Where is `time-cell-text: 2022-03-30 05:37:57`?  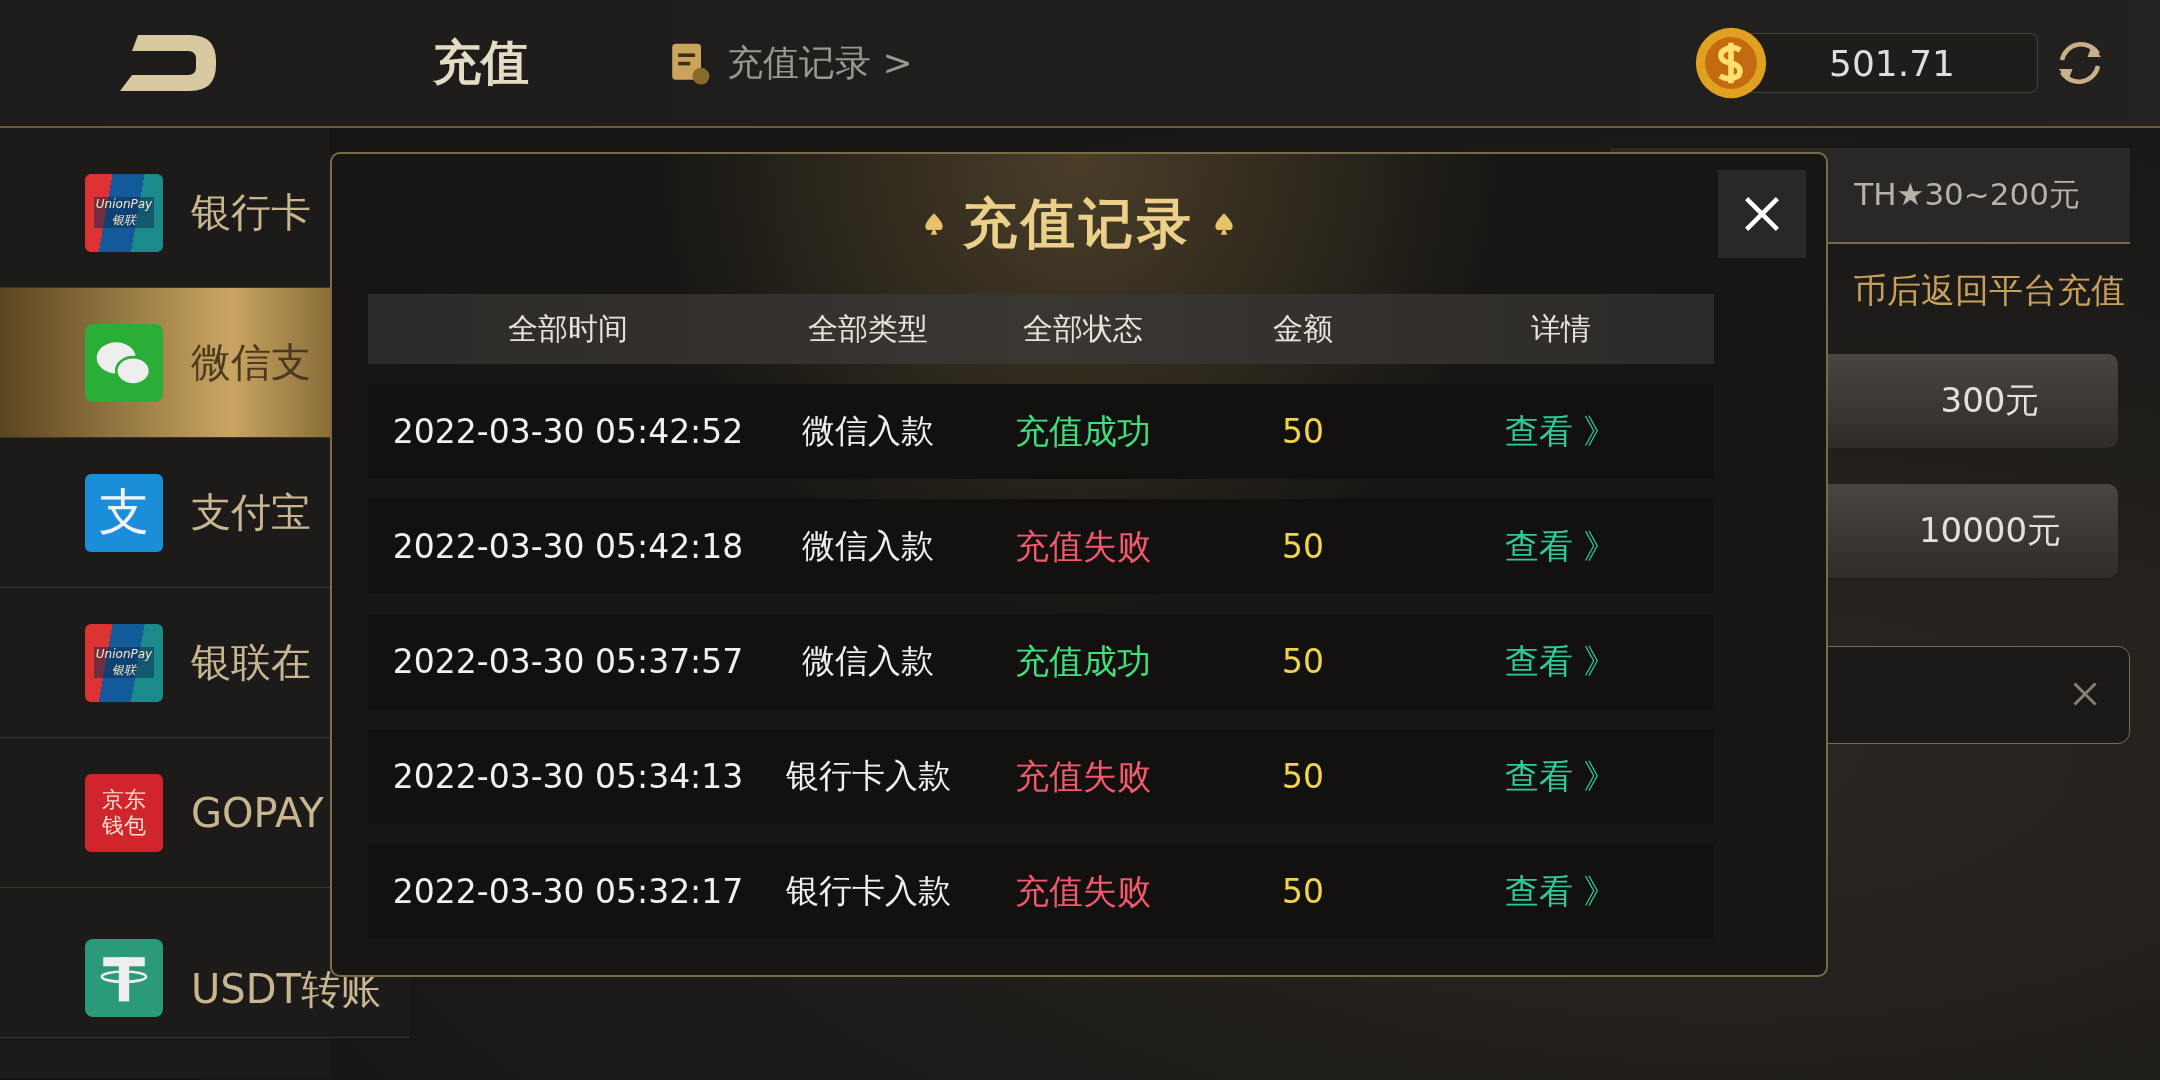
time-cell-text: 2022-03-30 05:37:57 is located at coordinates (568, 661).